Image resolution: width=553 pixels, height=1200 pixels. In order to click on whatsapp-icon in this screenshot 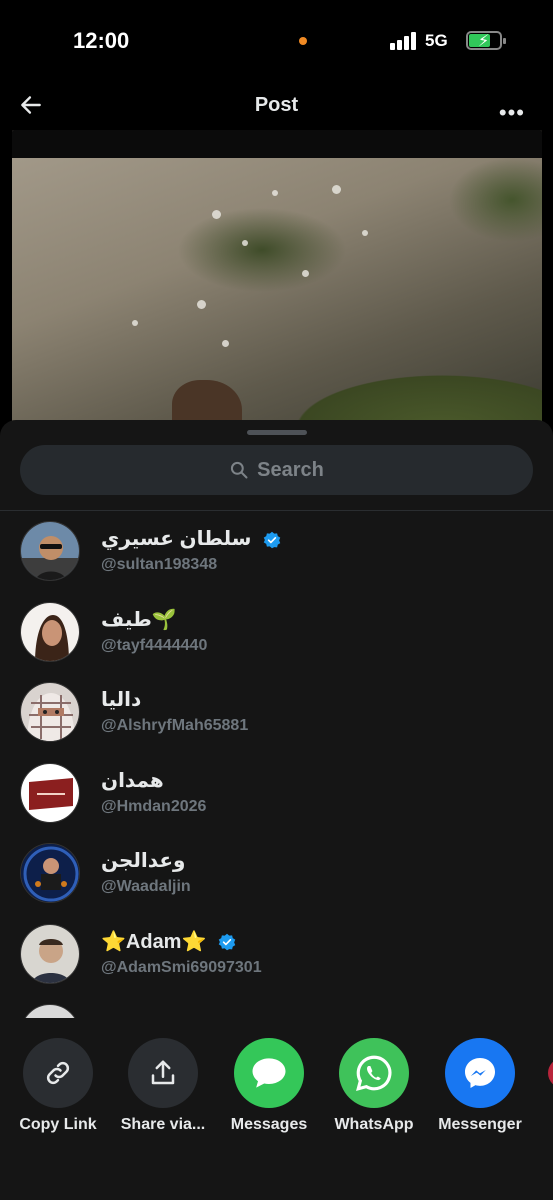, I will do `click(374, 1073)`.